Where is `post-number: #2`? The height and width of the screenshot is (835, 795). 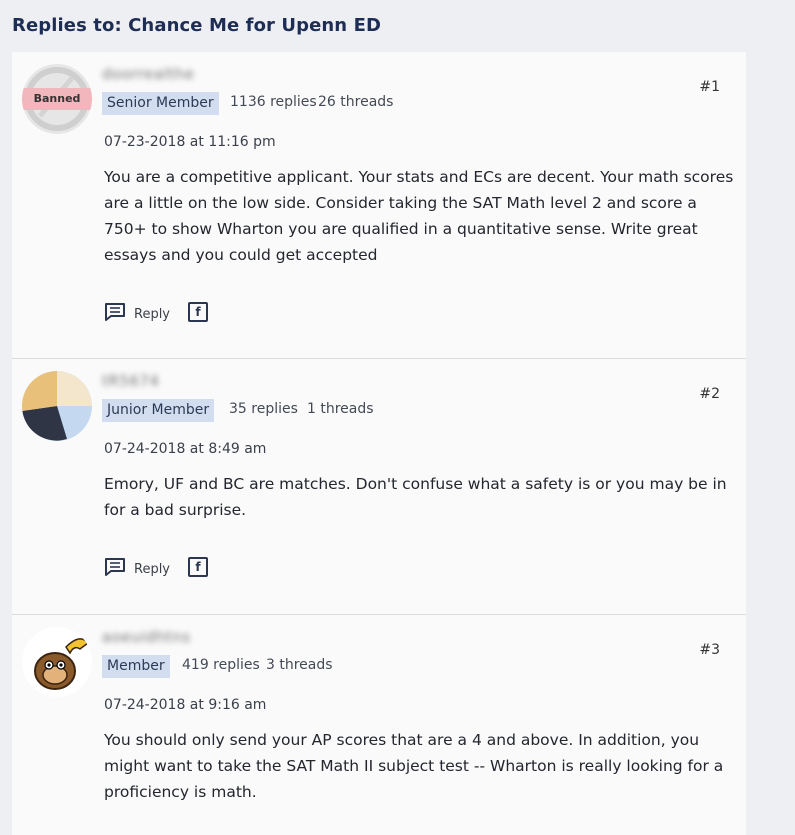 post-number: #2 is located at coordinates (709, 394).